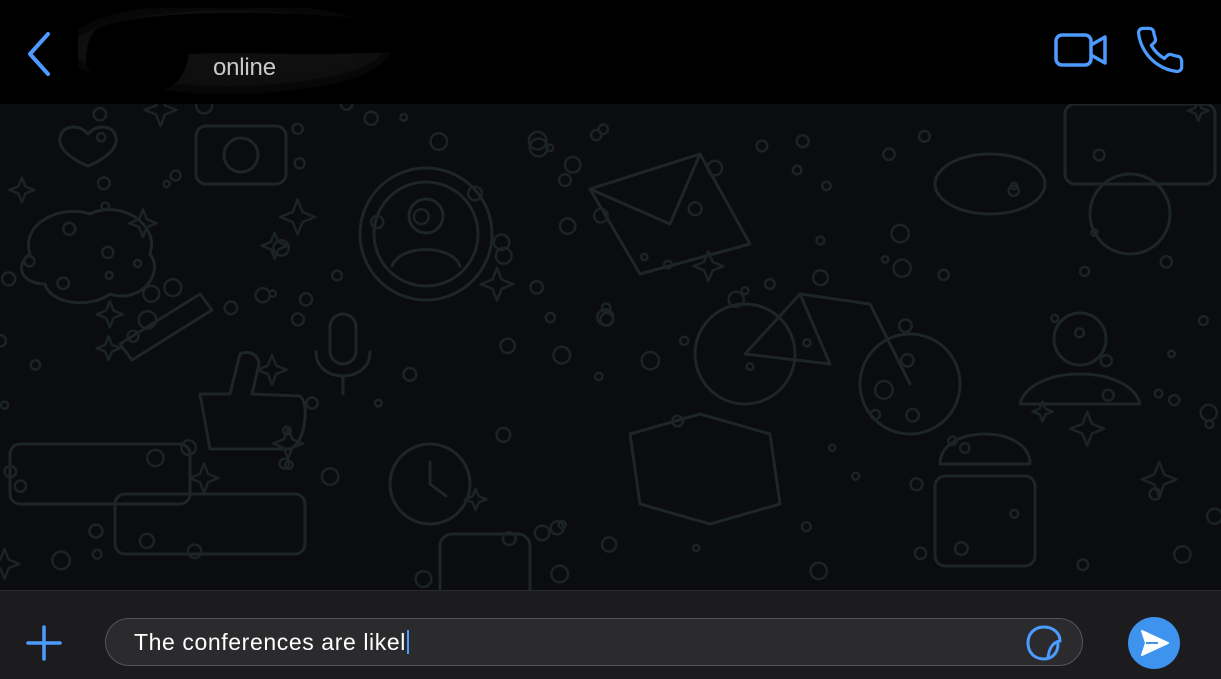 This screenshot has height=679, width=1221. I want to click on send-arrow-icon, so click(1155, 643).